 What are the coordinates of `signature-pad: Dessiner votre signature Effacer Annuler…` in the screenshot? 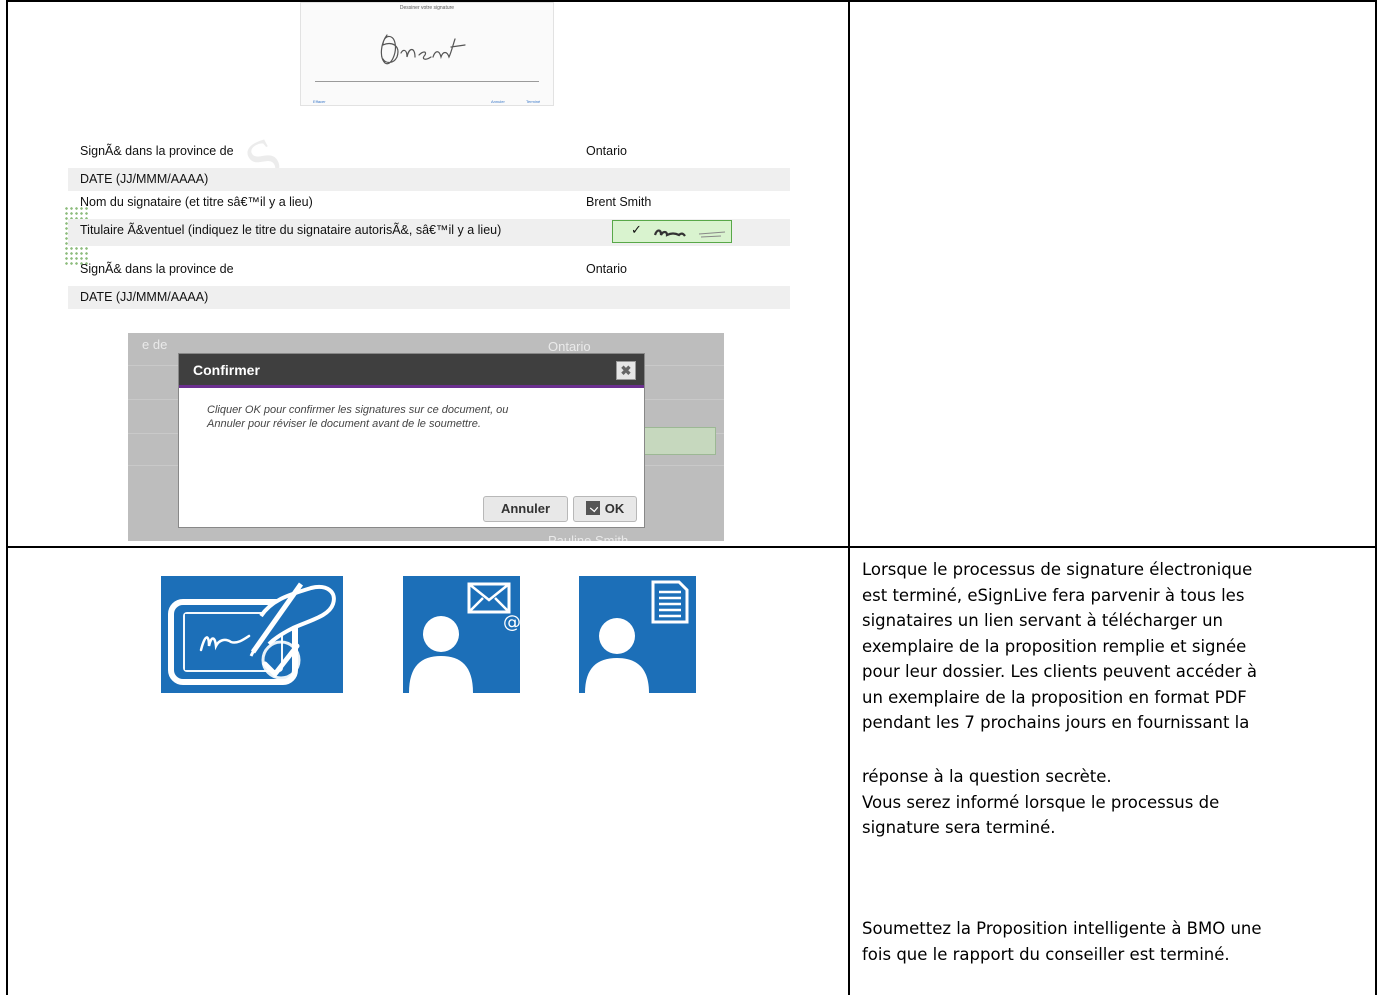 It's located at (427, 54).